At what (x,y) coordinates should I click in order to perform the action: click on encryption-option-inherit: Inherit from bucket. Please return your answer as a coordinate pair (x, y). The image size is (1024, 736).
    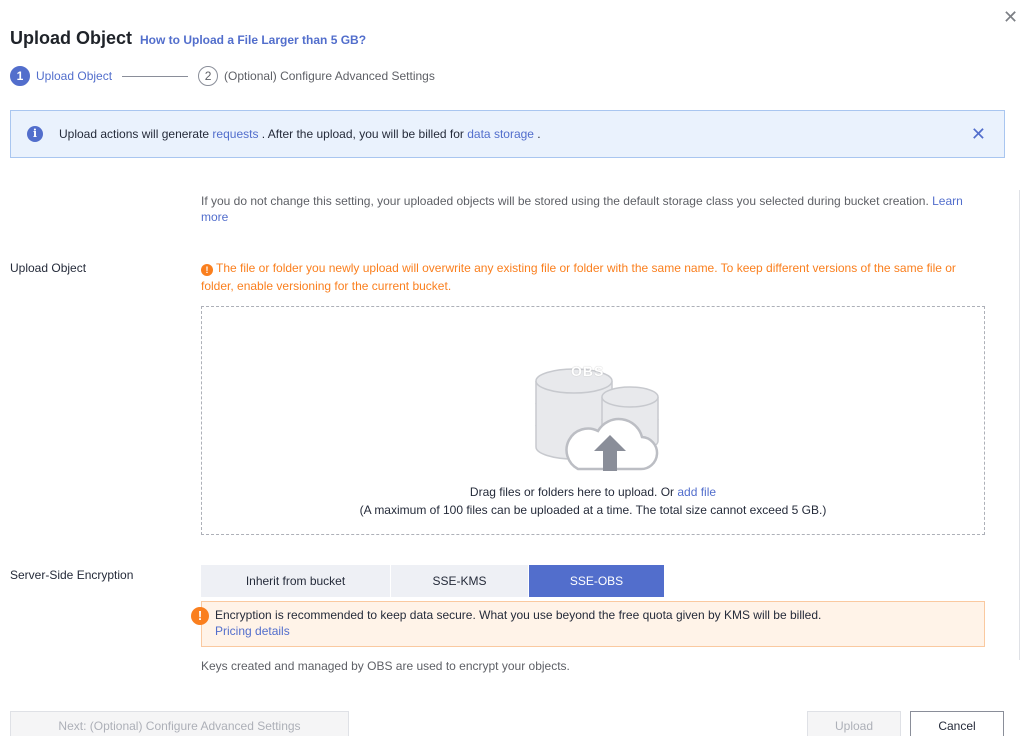
    Looking at the image, I should click on (296, 581).